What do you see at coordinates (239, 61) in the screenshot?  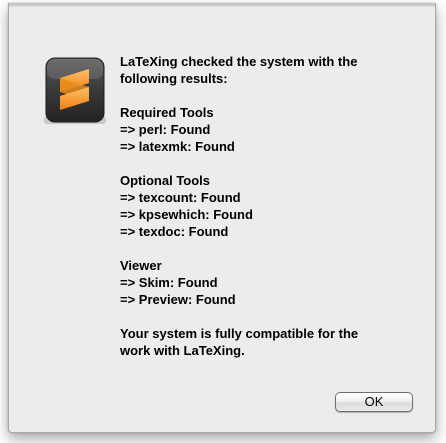 I see `intro-line: LaTeXing checked the system with the` at bounding box center [239, 61].